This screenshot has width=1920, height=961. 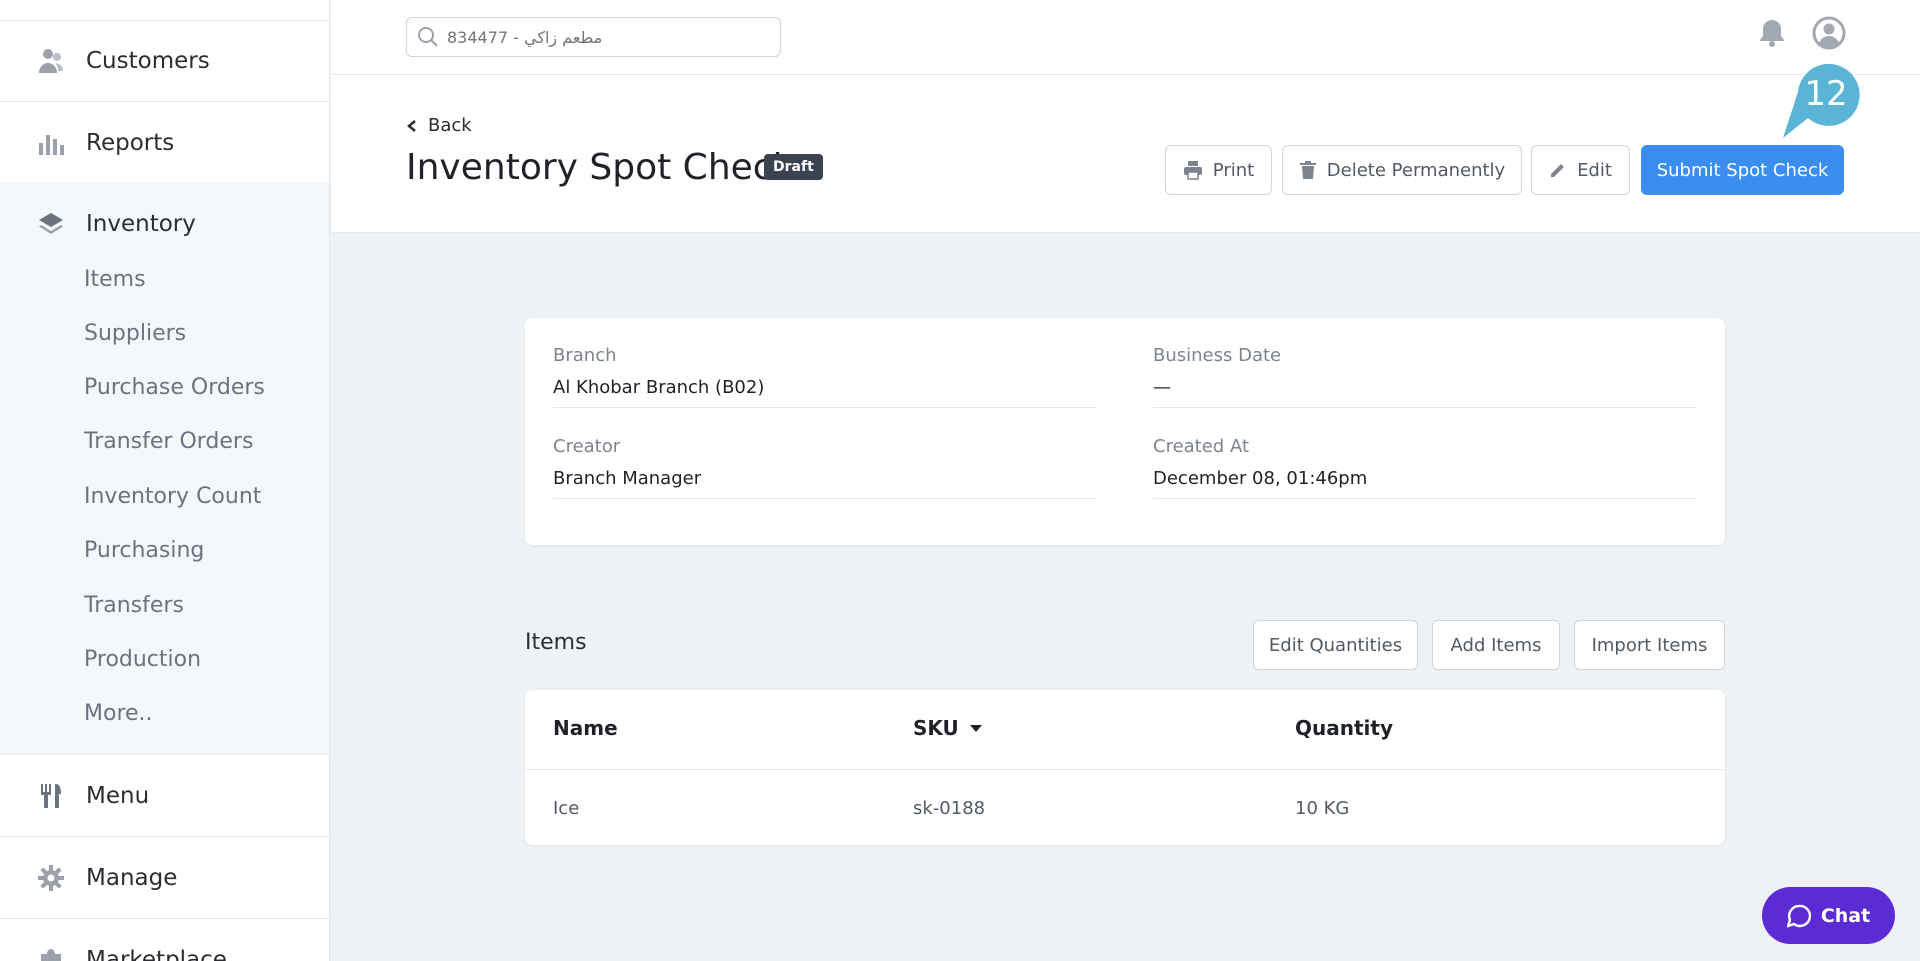 What do you see at coordinates (1496, 645) in the screenshot?
I see `add-items-button: Add Items` at bounding box center [1496, 645].